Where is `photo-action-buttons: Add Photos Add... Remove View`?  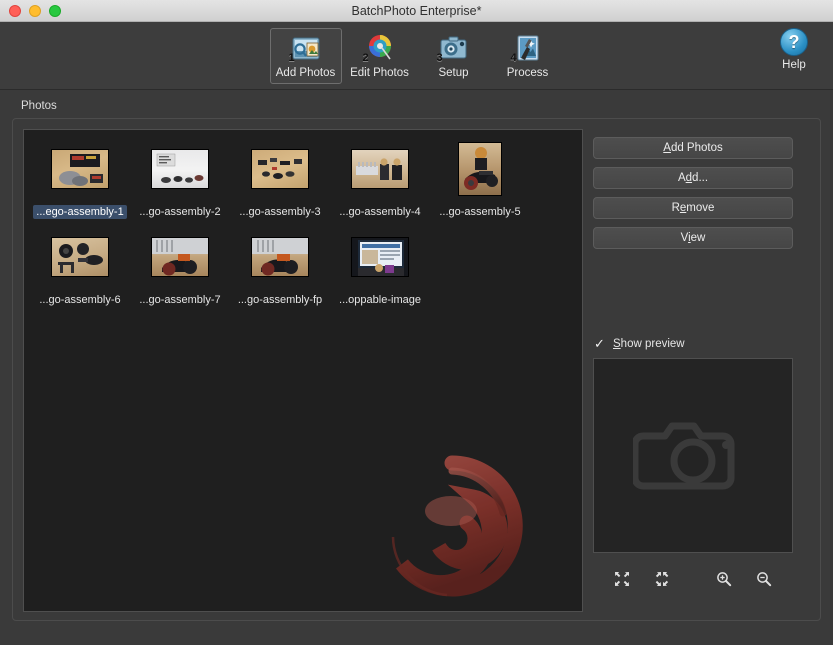
photo-action-buttons: Add Photos Add... Remove View is located at coordinates (693, 189).